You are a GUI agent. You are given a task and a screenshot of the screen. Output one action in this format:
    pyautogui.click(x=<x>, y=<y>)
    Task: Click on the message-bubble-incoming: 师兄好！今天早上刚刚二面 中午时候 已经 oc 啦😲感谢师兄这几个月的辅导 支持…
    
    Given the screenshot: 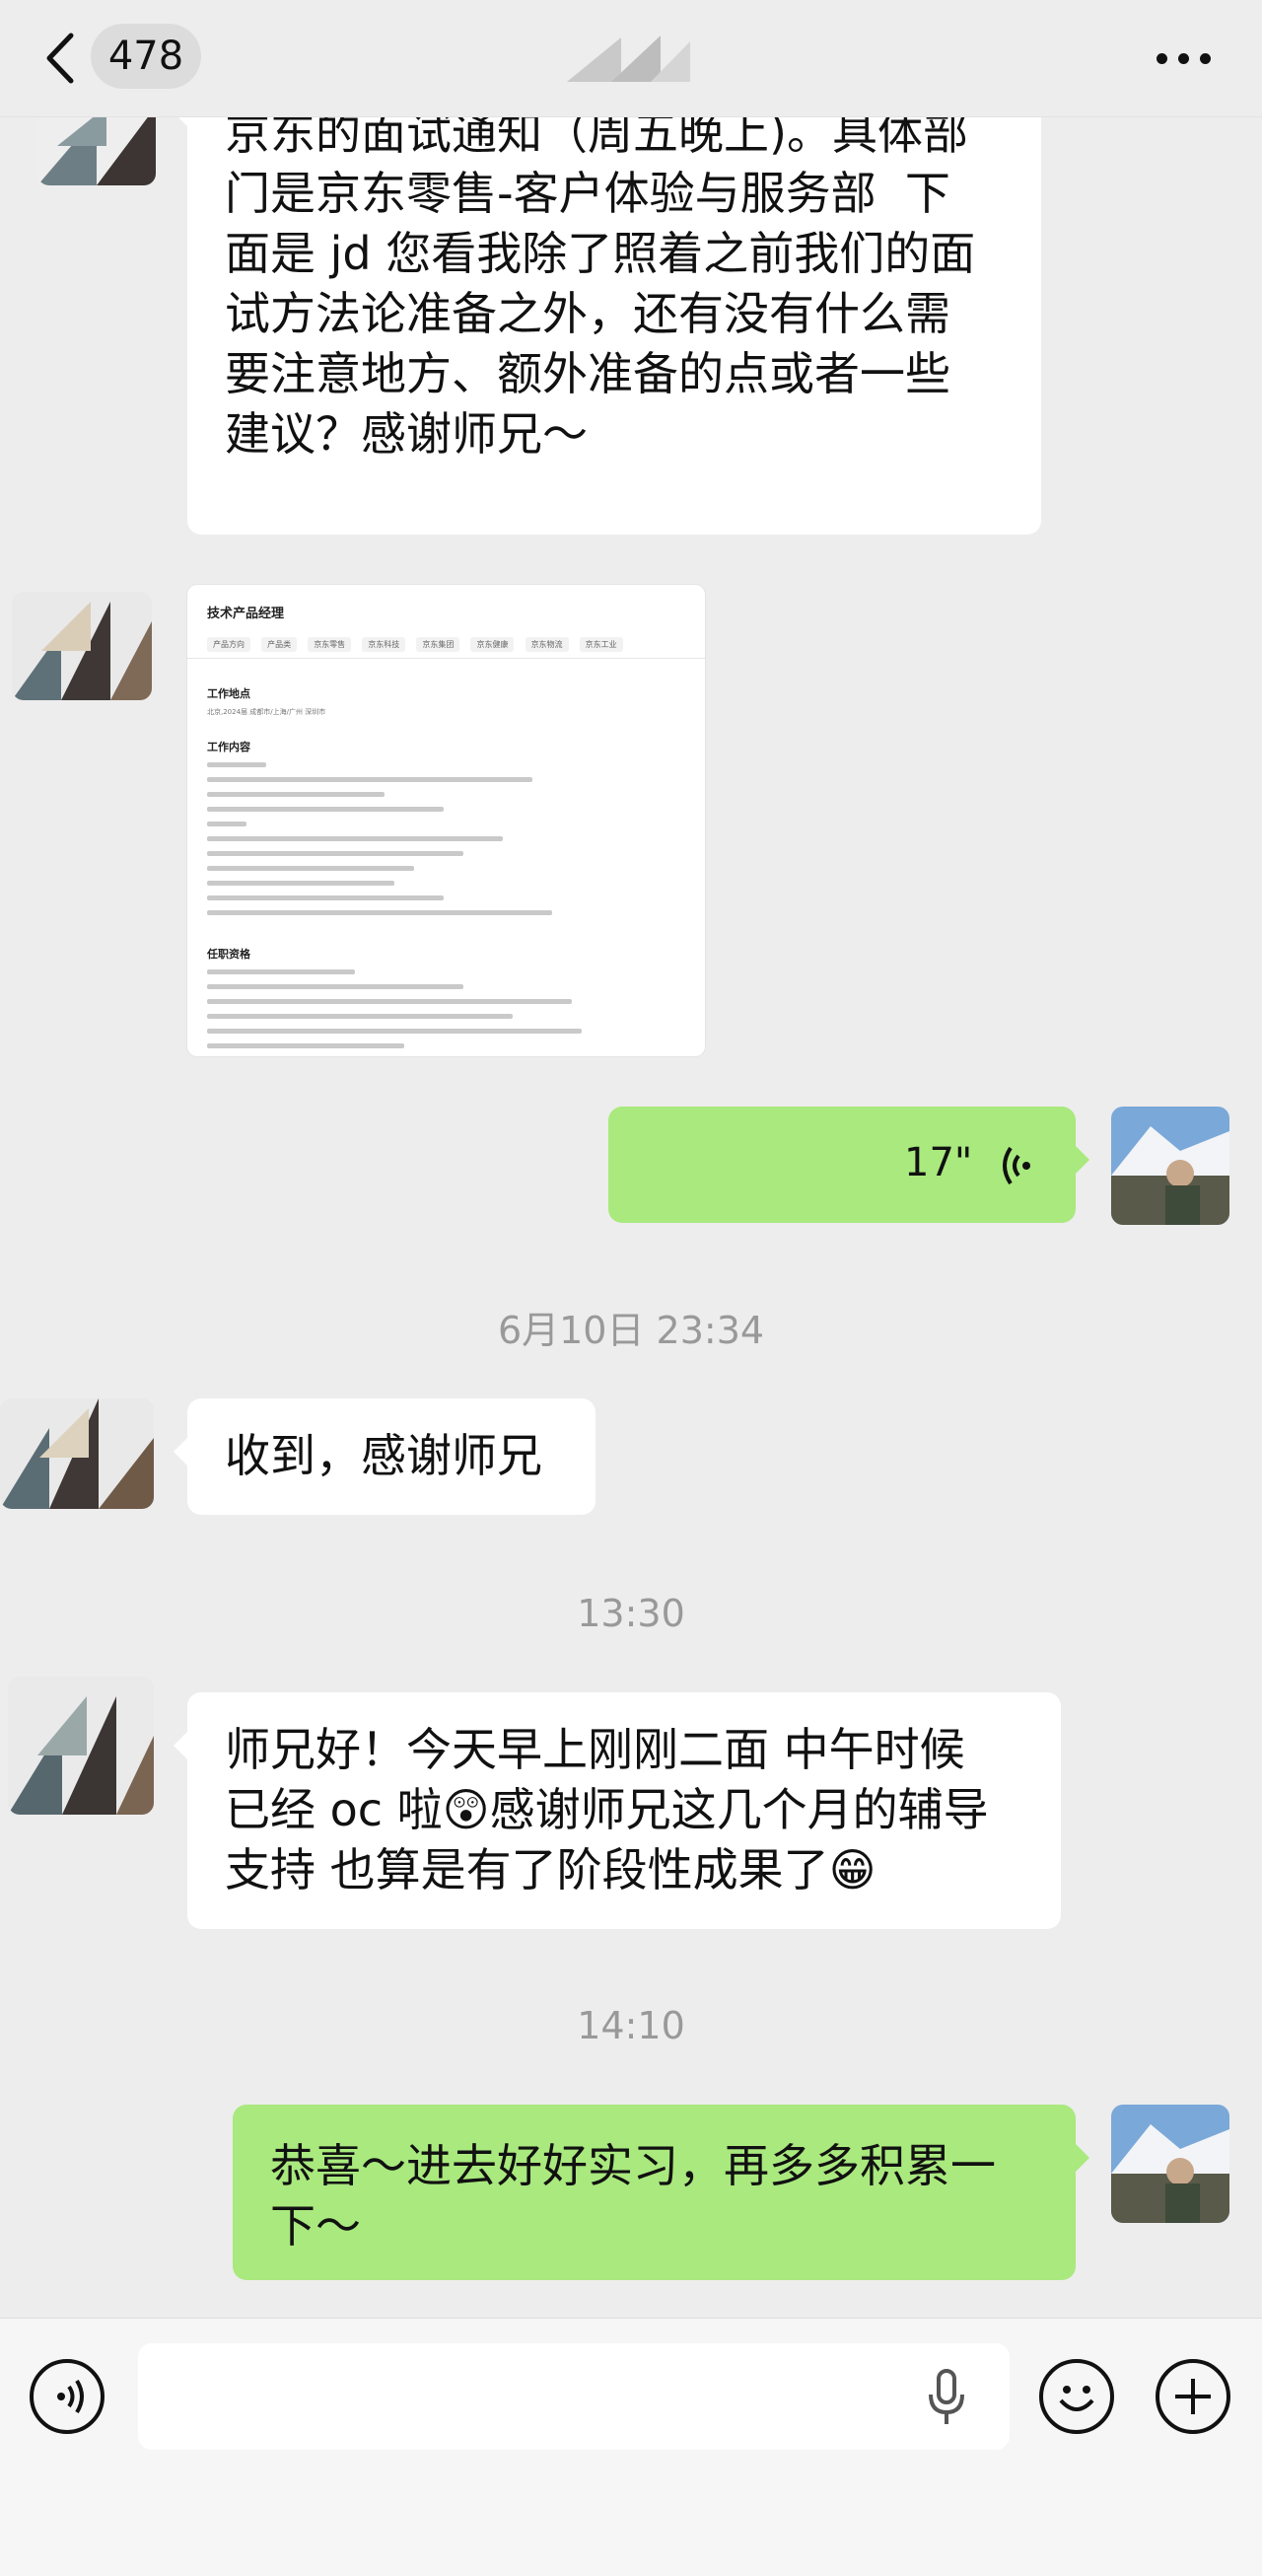 What is the action you would take?
    pyautogui.click(x=618, y=1811)
    